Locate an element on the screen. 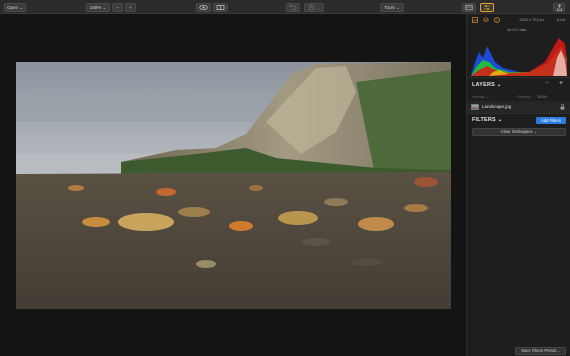  layer-mode-select: Normal ⌄ is located at coordinates (480, 96).